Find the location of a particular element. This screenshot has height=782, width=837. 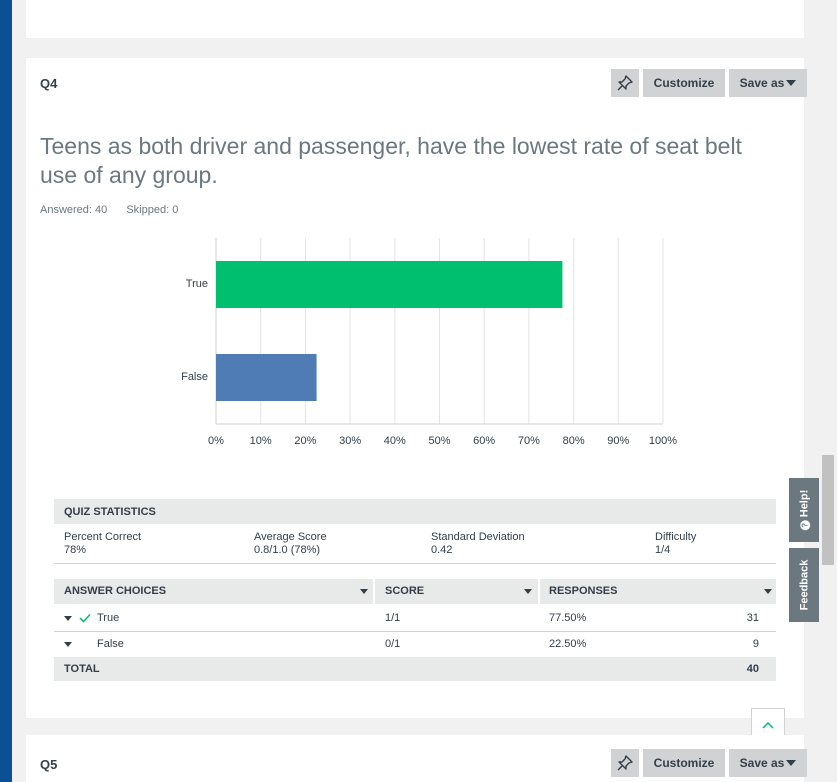

table-row: True 1/1 77.50% 31 is located at coordinates (415, 618).